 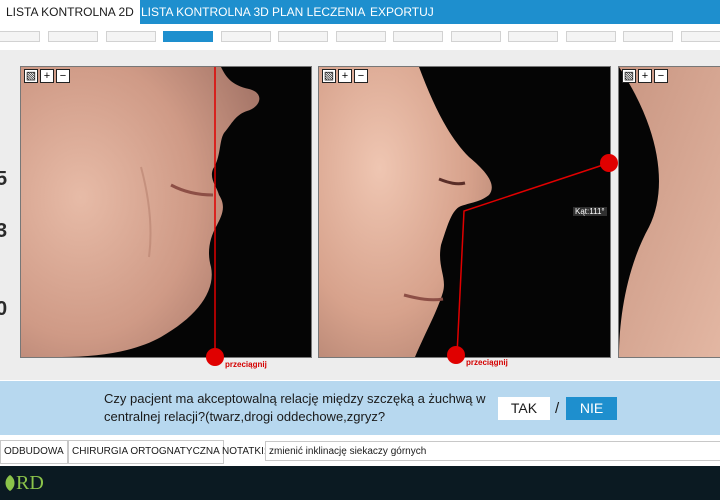 I want to click on angle-readout: Kąt:111°, so click(x=590, y=211).